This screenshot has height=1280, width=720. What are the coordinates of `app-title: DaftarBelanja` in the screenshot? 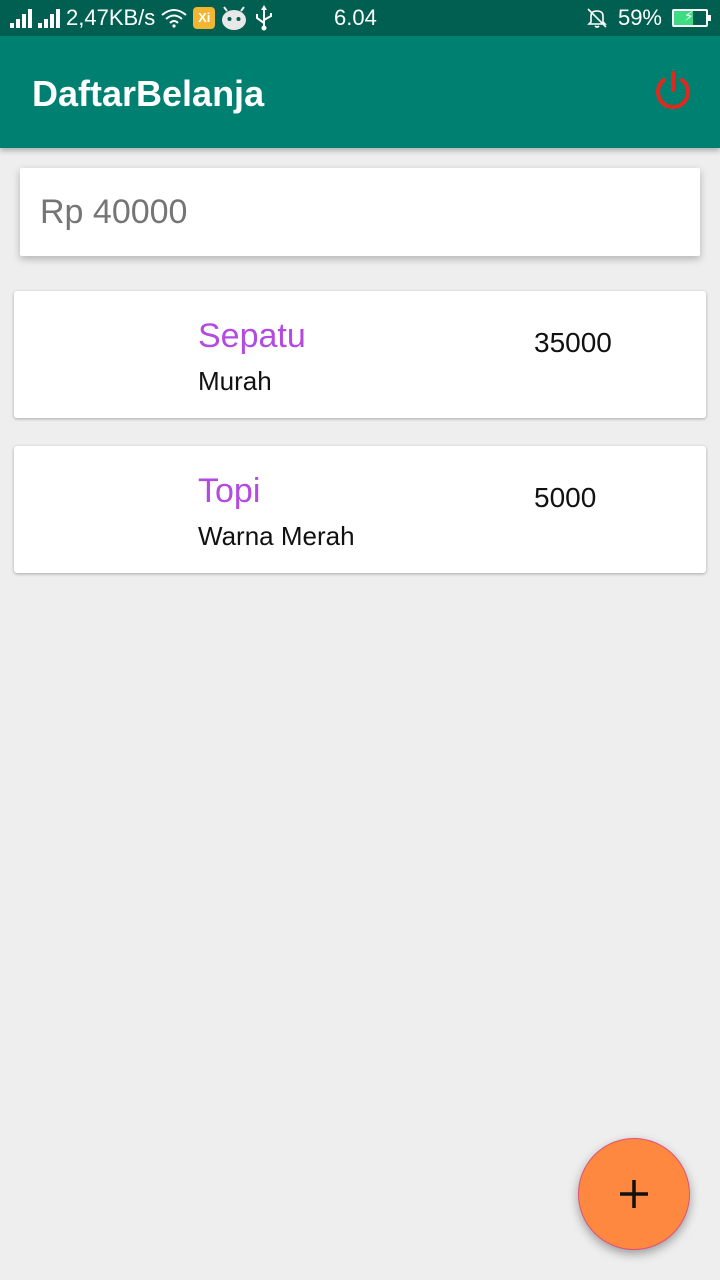 It's located at (148, 93).